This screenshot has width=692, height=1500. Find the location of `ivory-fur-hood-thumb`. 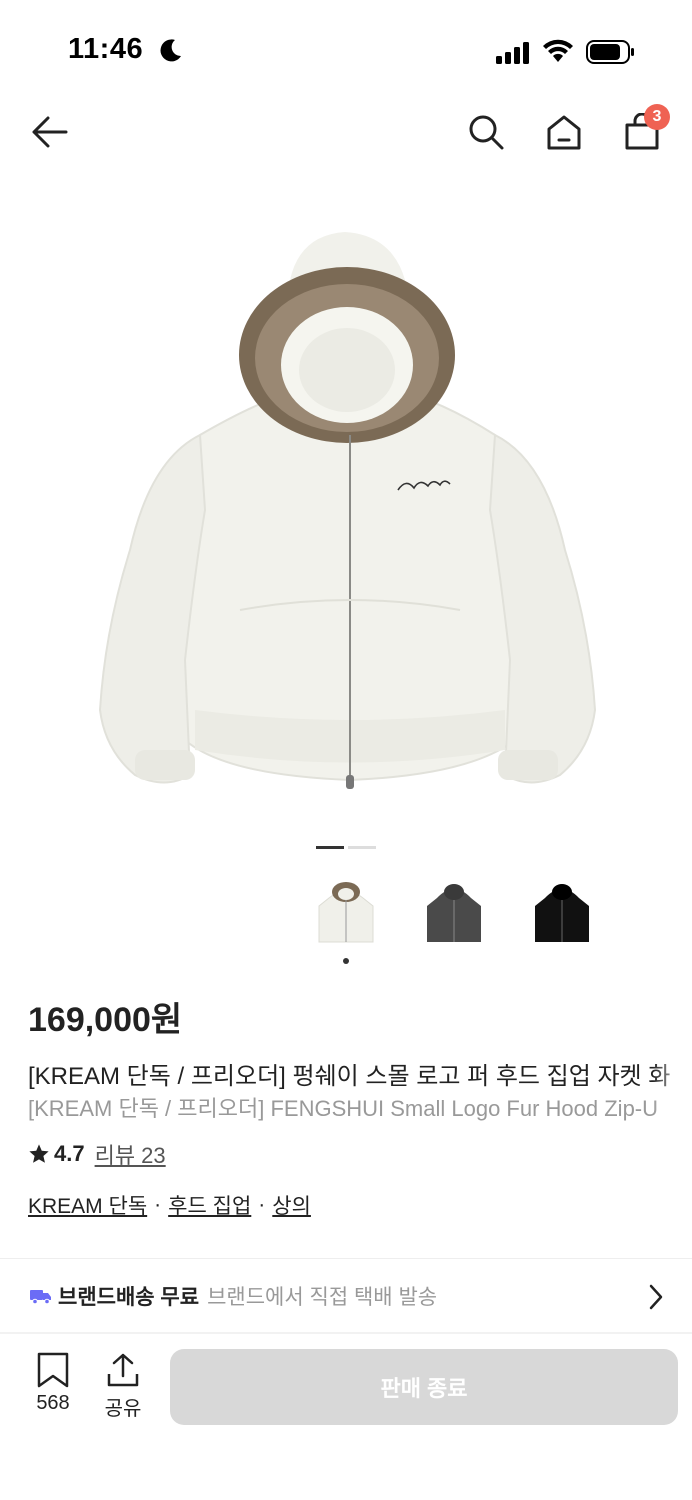

ivory-fur-hood-thumb is located at coordinates (346, 912).